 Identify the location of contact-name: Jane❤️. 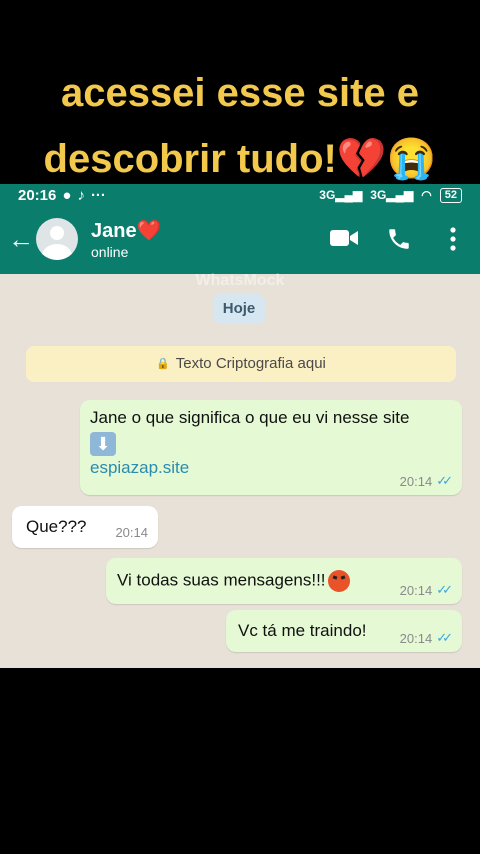
(126, 230).